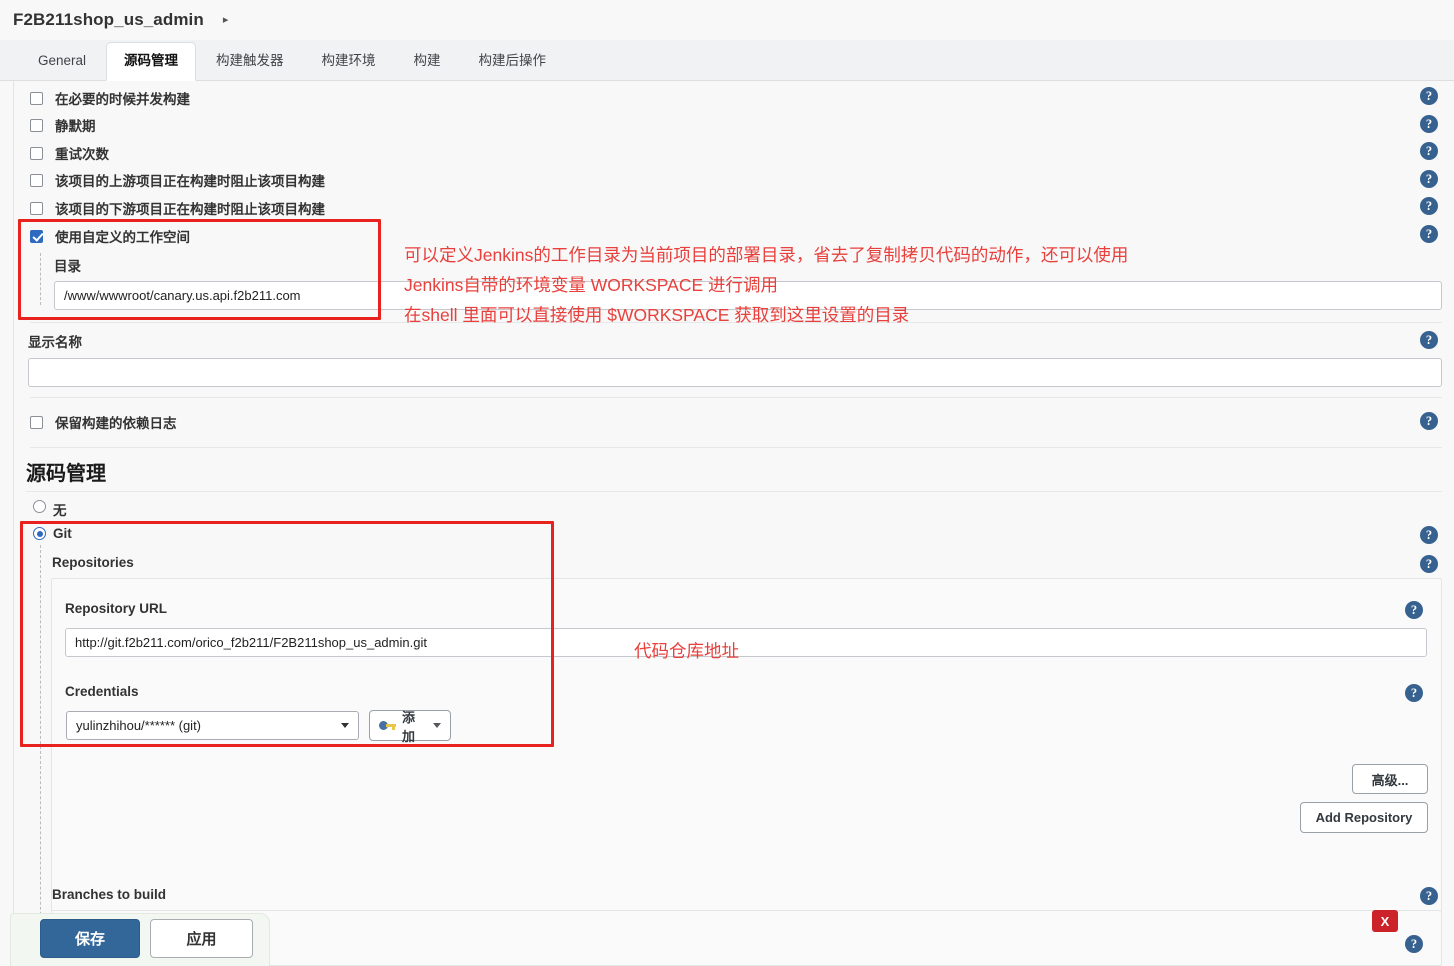 This screenshot has height=966, width=1454. Describe the element at coordinates (93, 562) in the screenshot. I see `repositories-label: Repositories` at that location.